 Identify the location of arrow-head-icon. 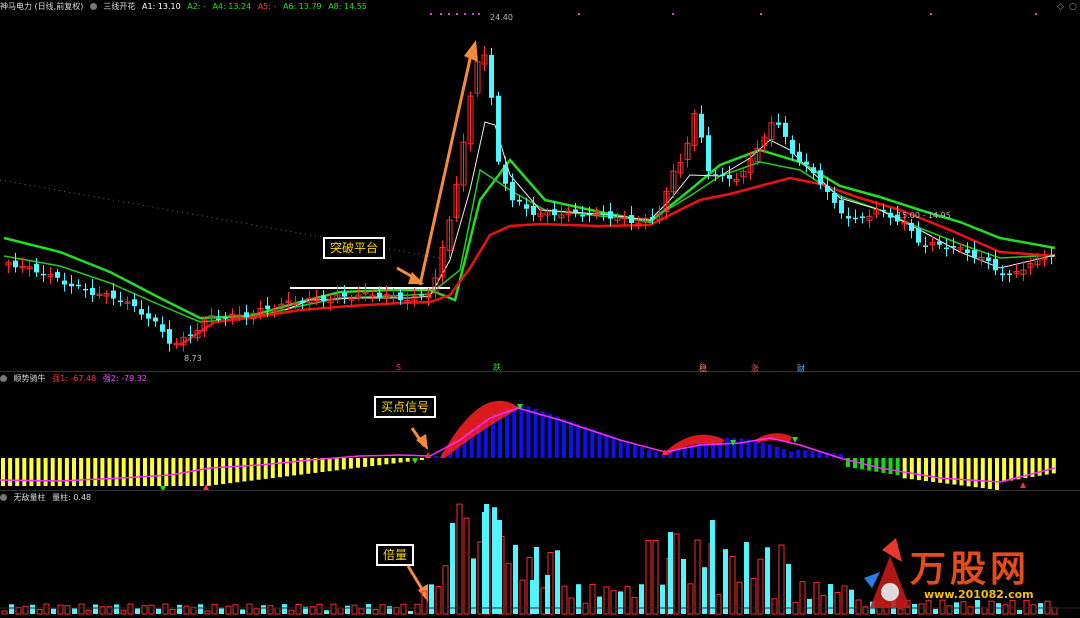
(471, 51).